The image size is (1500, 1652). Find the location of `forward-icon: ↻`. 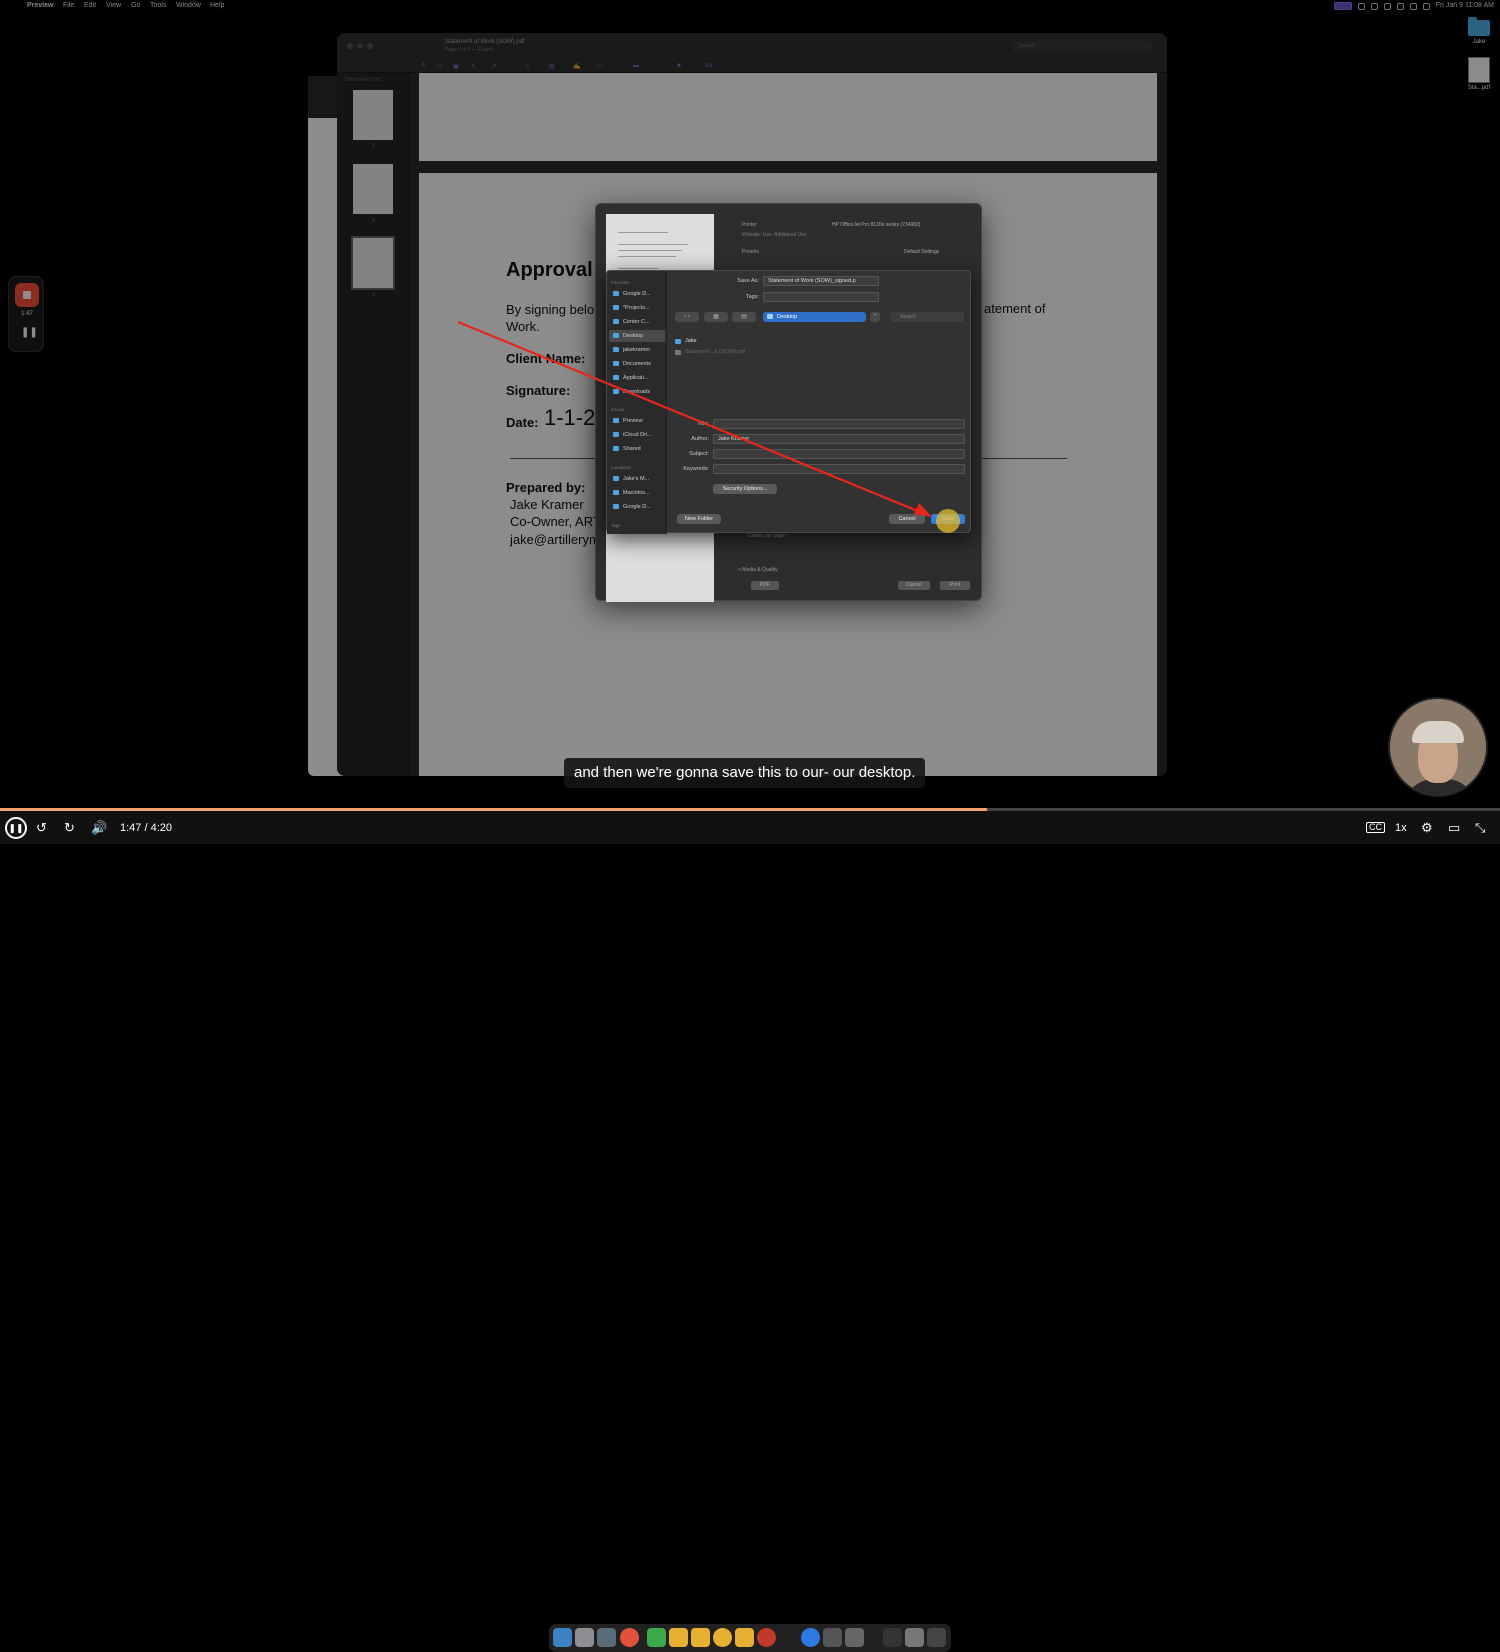

forward-icon: ↻ is located at coordinates (69, 828).